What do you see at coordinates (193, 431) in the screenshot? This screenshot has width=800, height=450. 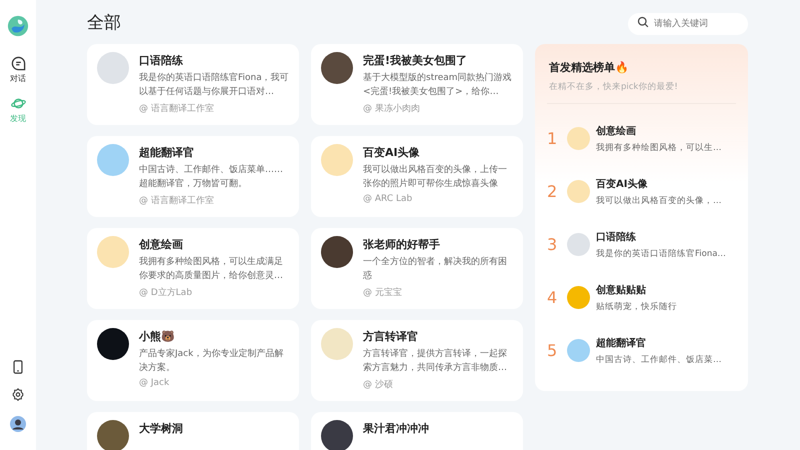 I see `bot-card: 大学树洞` at bounding box center [193, 431].